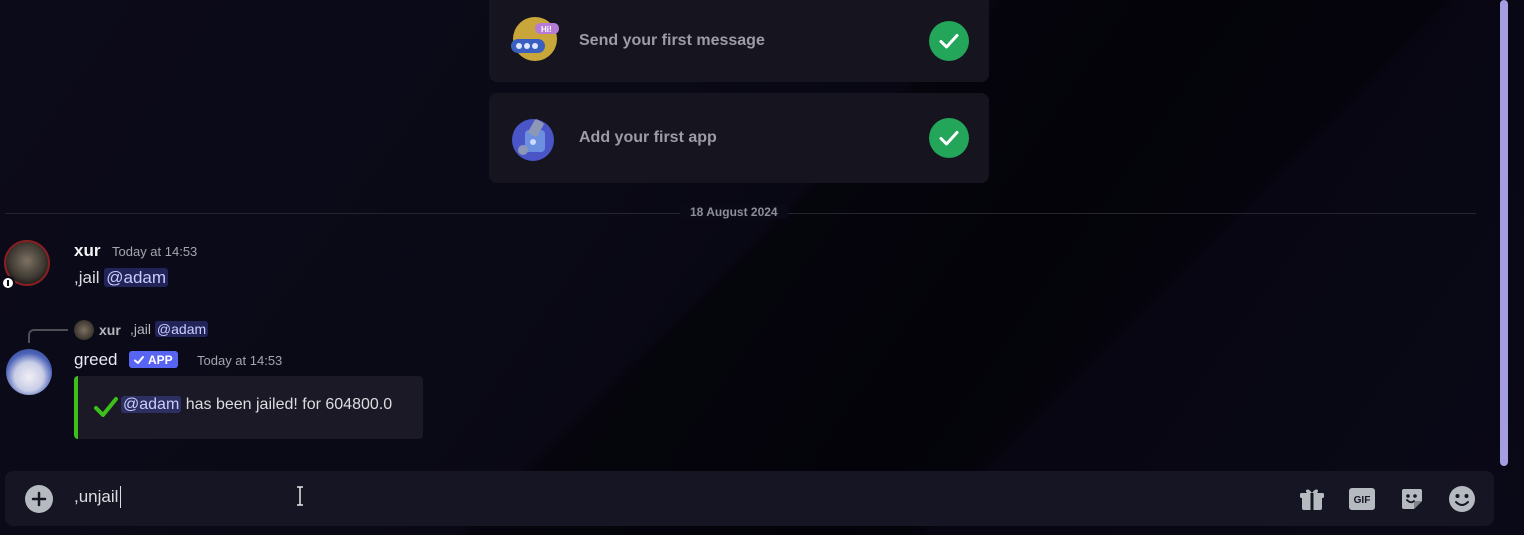  I want to click on message-content: ,jail @adam, so click(121, 278).